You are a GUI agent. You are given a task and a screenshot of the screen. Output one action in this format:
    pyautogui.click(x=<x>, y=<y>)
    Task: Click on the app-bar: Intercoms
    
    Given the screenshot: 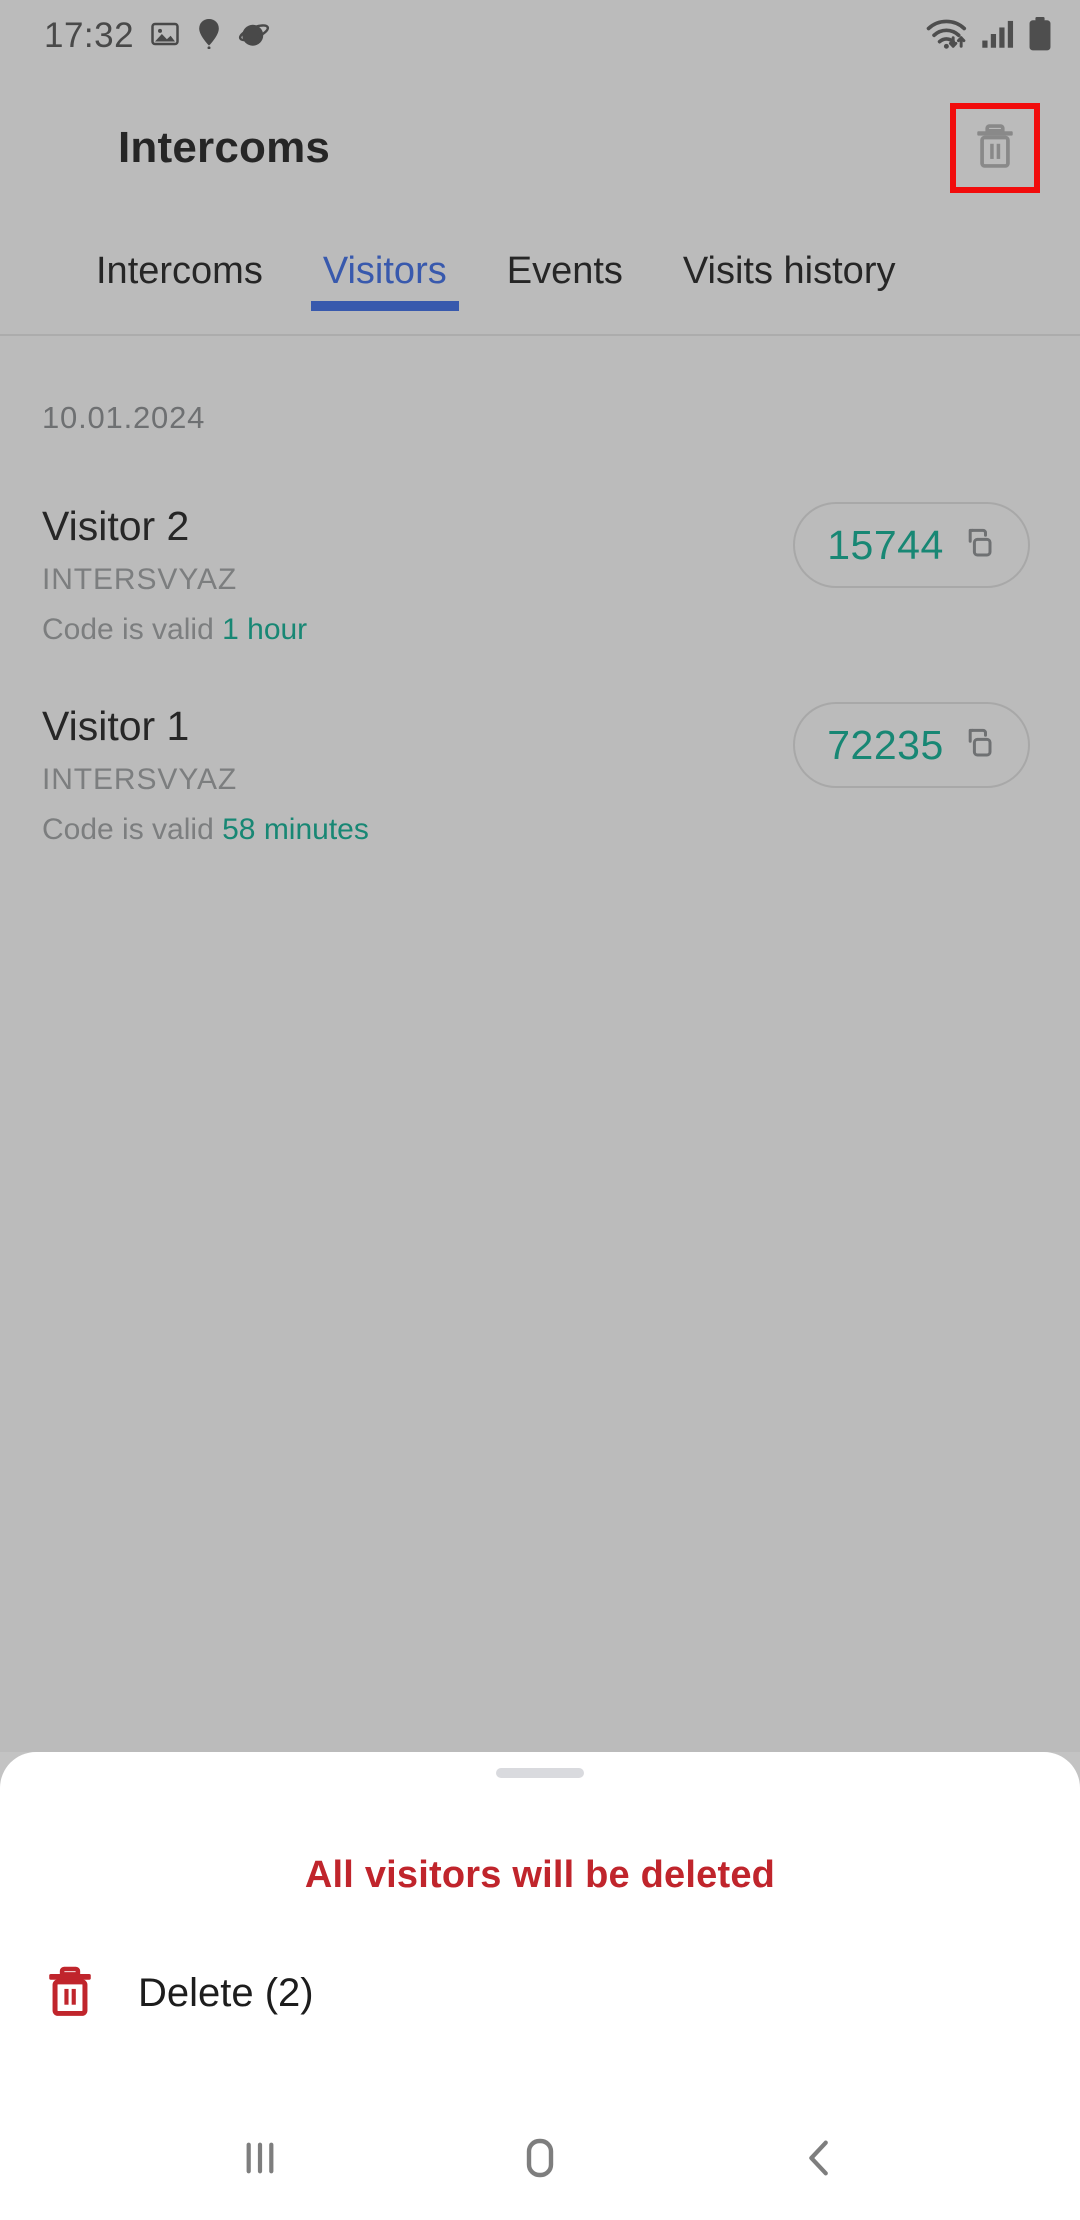 What is the action you would take?
    pyautogui.click(x=540, y=148)
    